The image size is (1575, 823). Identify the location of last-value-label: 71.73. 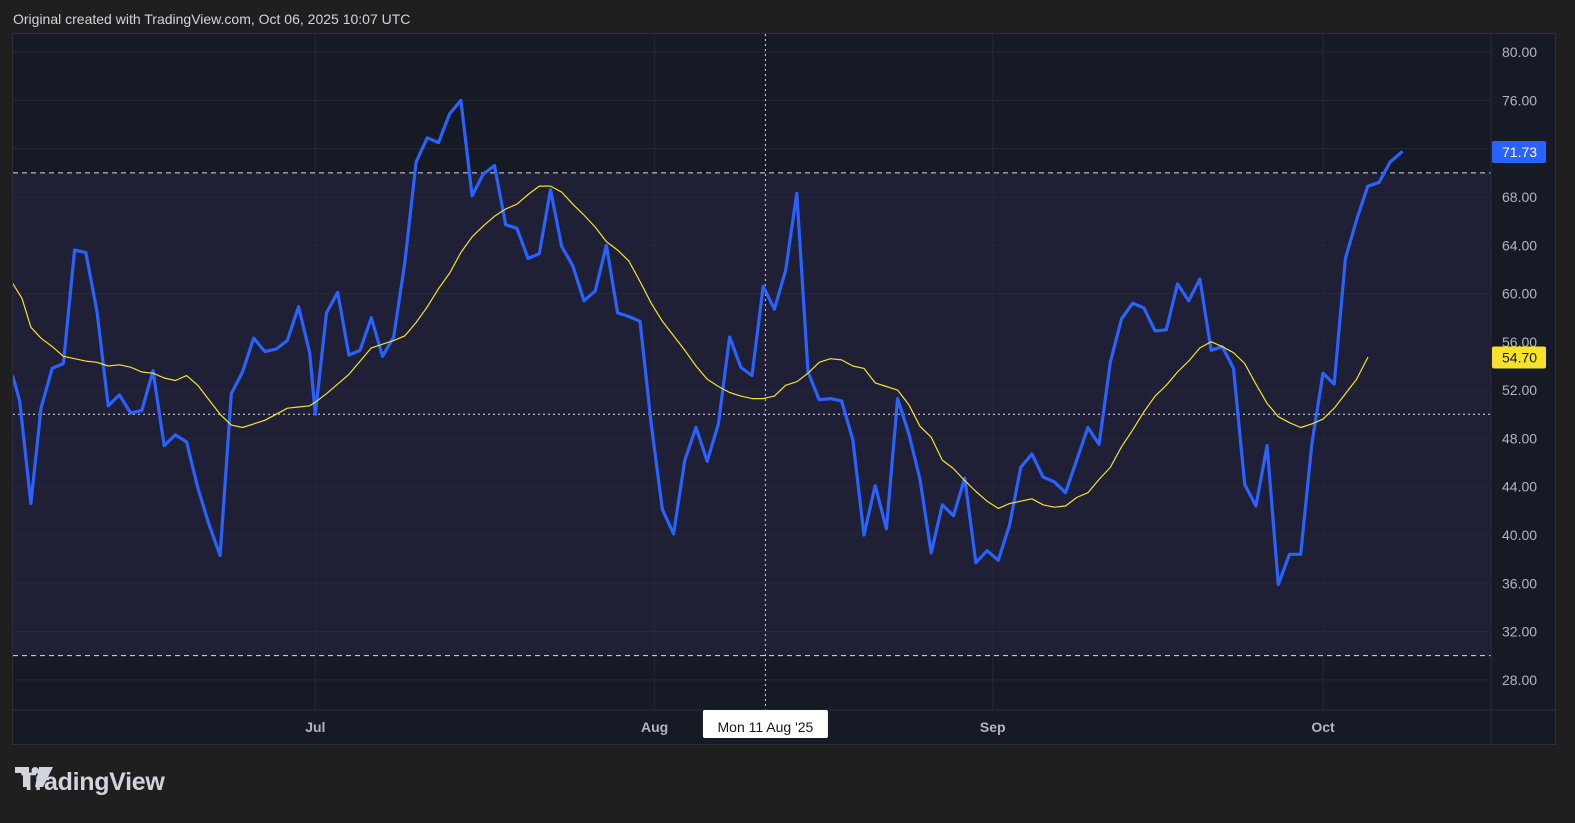
(1519, 152).